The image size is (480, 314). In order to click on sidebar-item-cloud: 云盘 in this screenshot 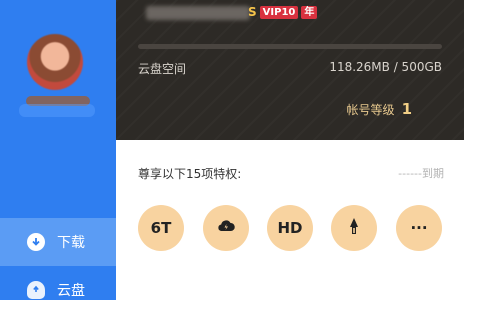, I will do `click(58, 290)`.